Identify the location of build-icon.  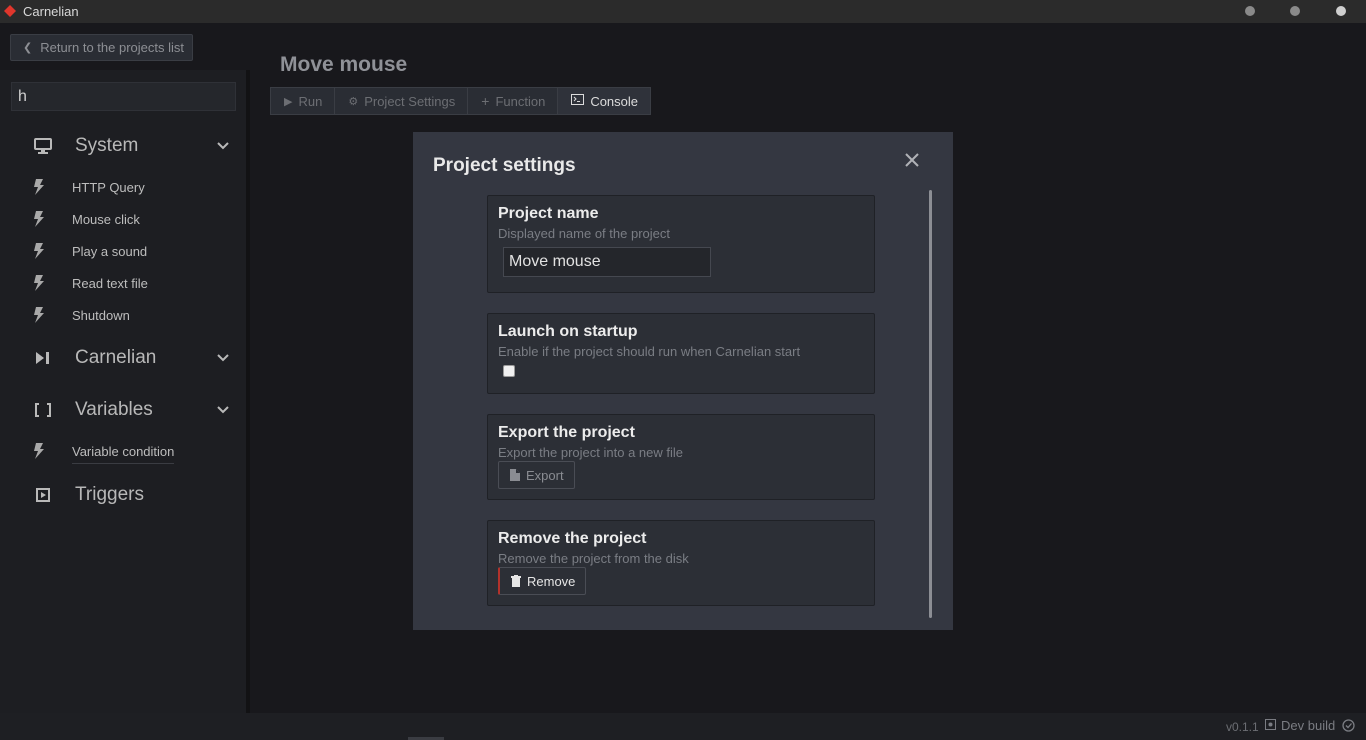
(1270, 725).